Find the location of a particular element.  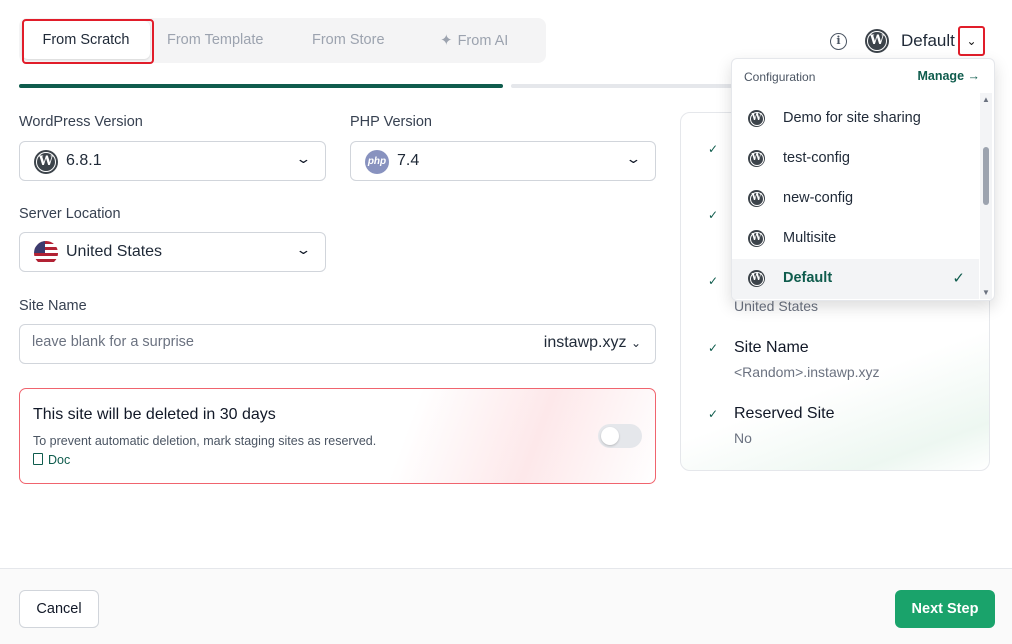

tab-from-ai: ✦ From AI is located at coordinates (474, 40).